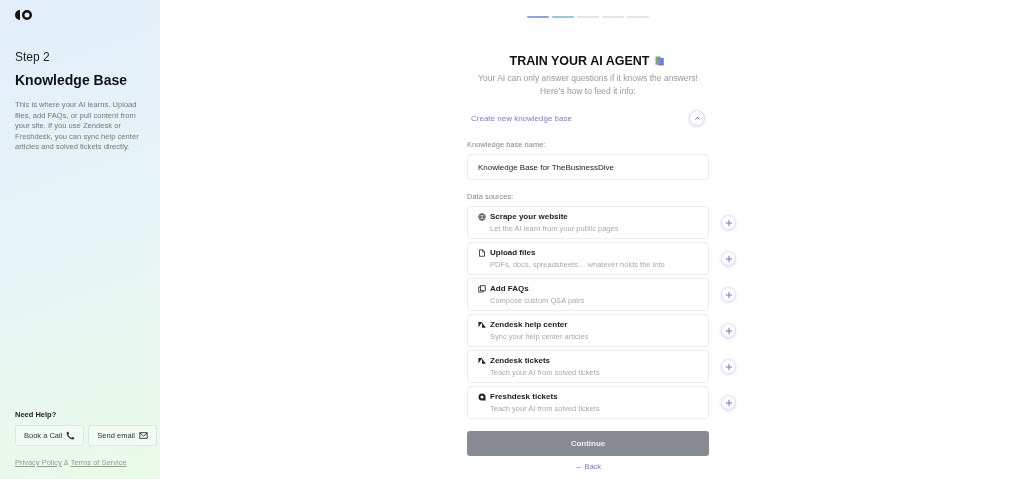  I want to click on source-title: Add FAQs, so click(509, 288).